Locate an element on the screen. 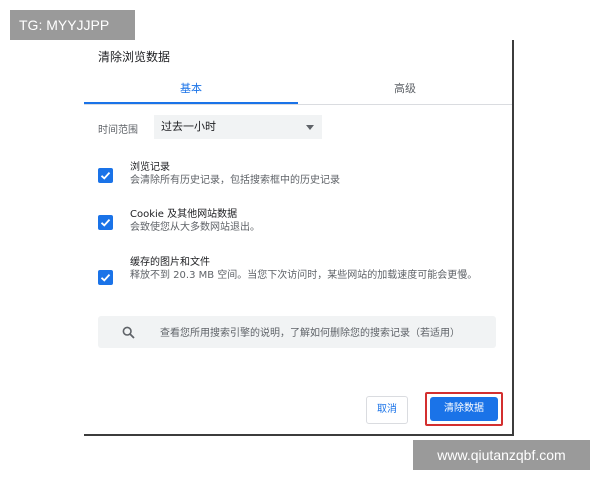  option-description: 会清除所有历史记录，包括搜索框中的历史记录 is located at coordinates (235, 180).